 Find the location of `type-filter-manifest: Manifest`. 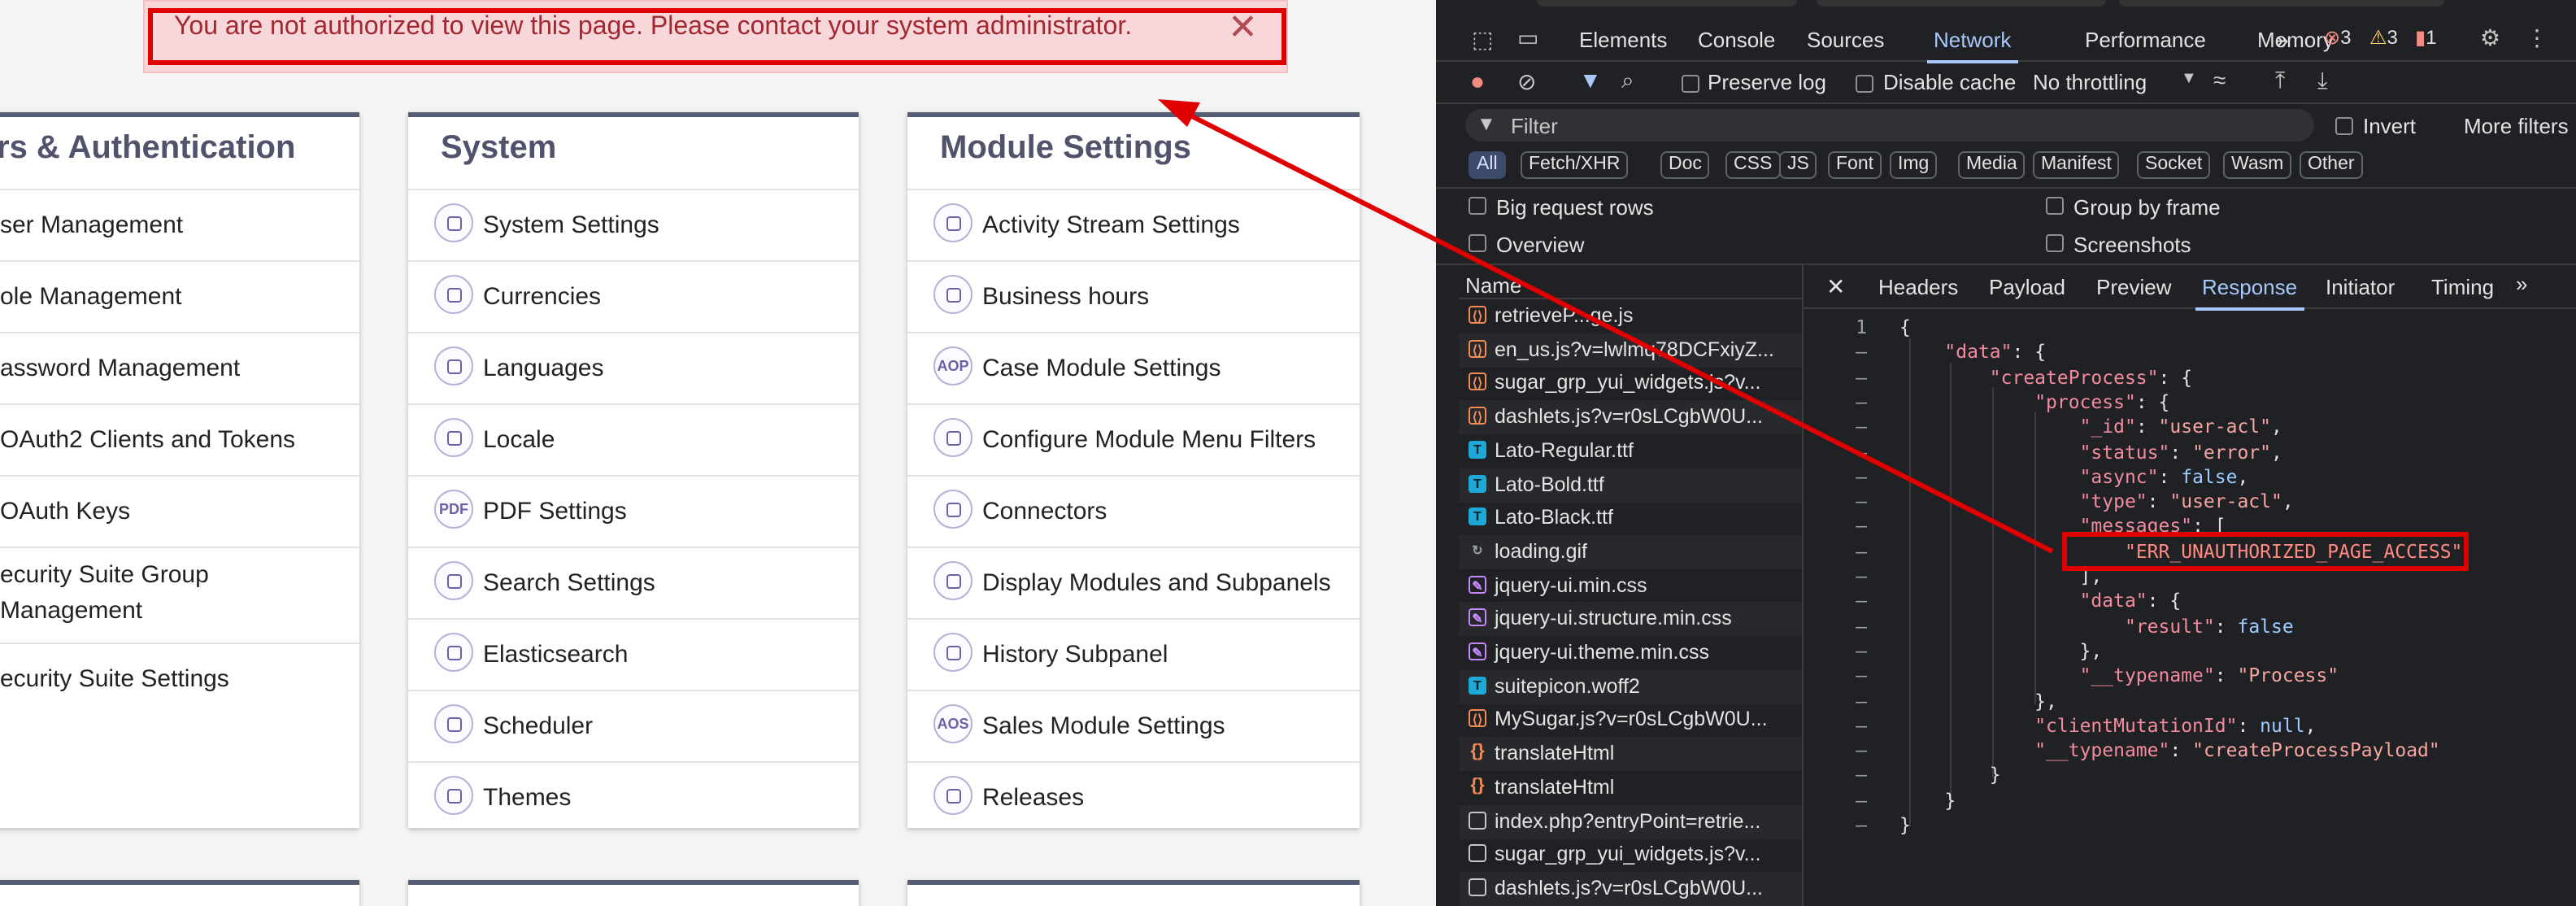

type-filter-manifest: Manifest is located at coordinates (2077, 165).